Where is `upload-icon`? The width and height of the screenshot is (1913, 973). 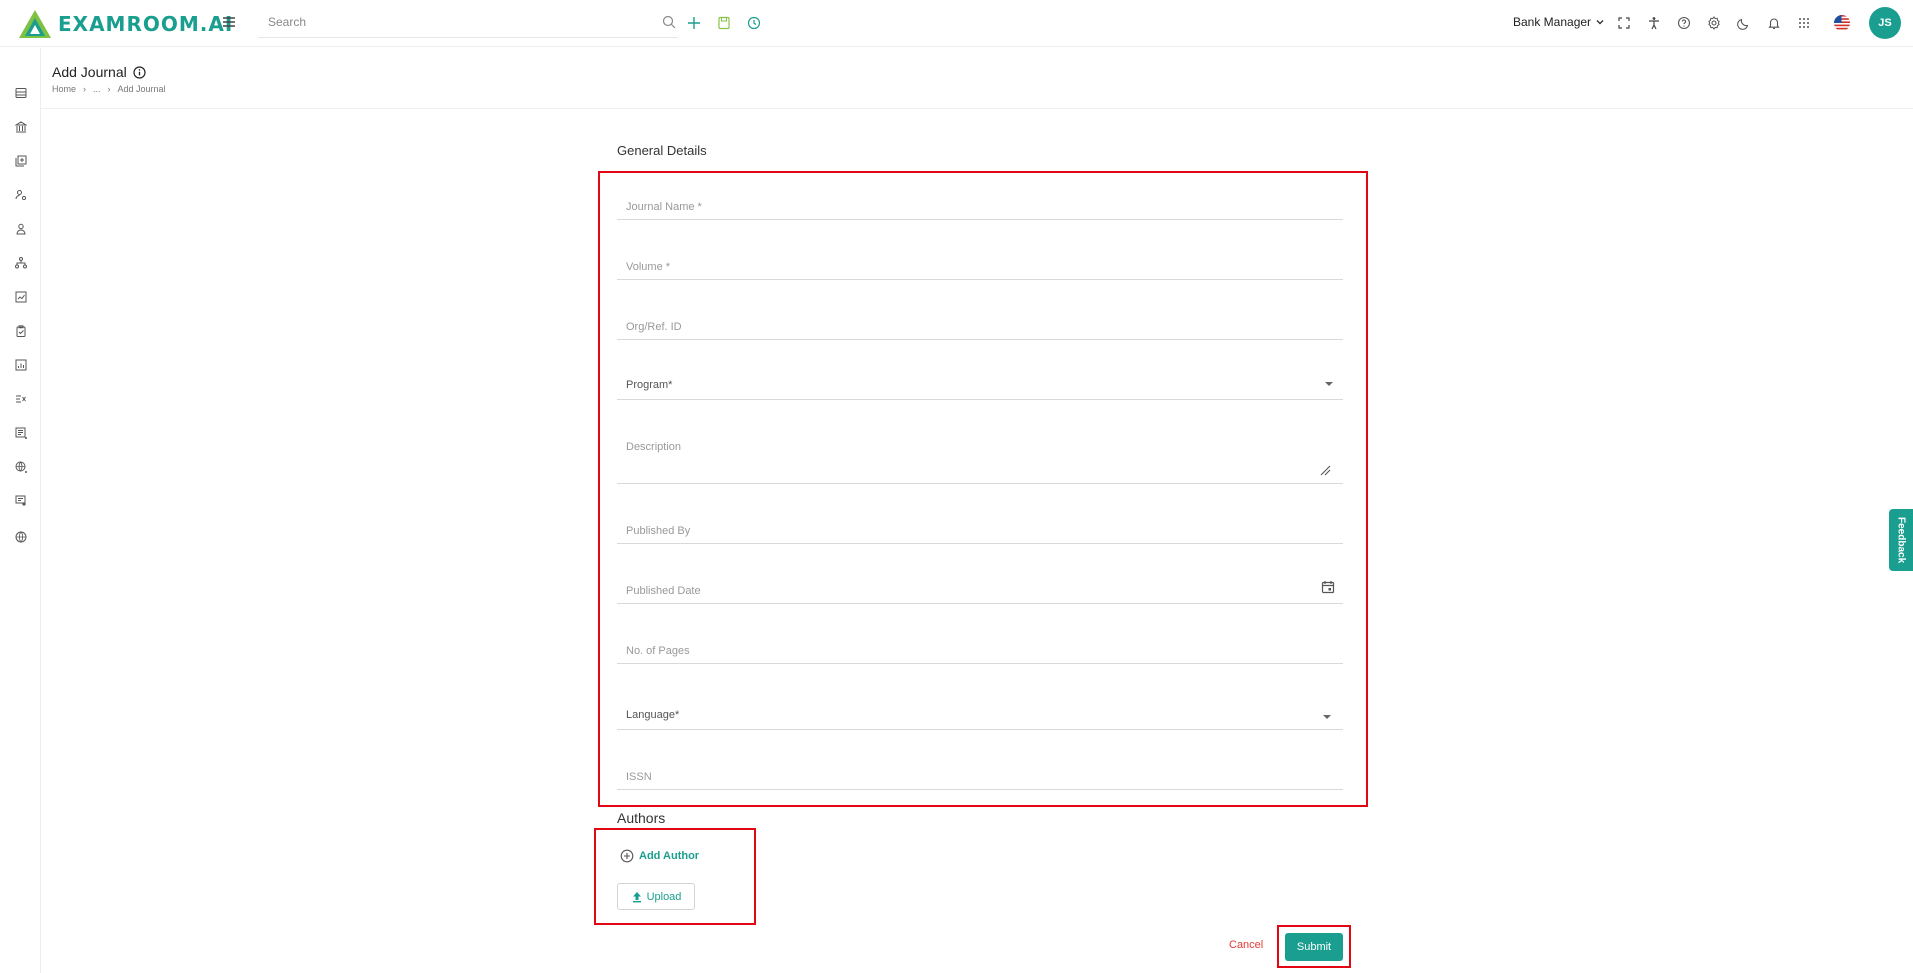 upload-icon is located at coordinates (636, 896).